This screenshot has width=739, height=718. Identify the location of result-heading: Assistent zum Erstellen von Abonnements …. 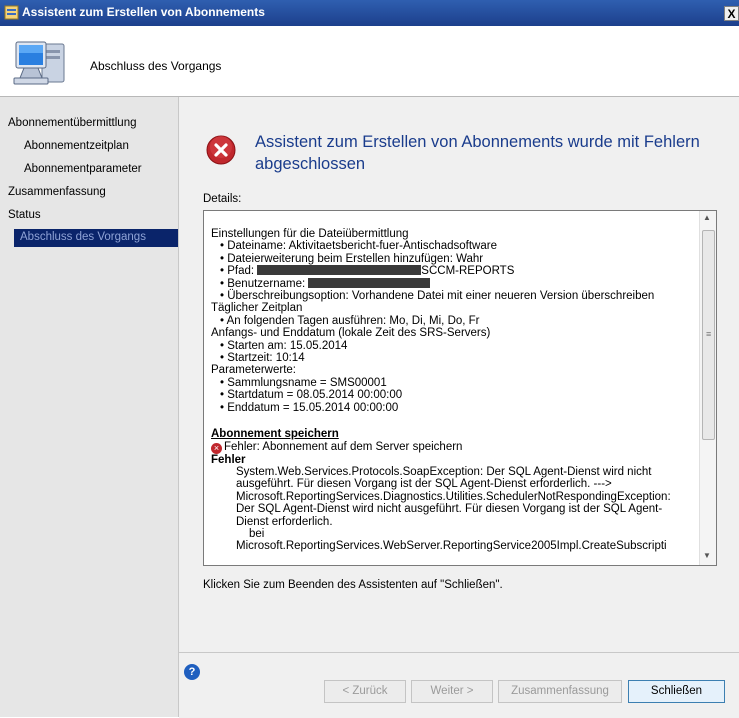
(477, 153).